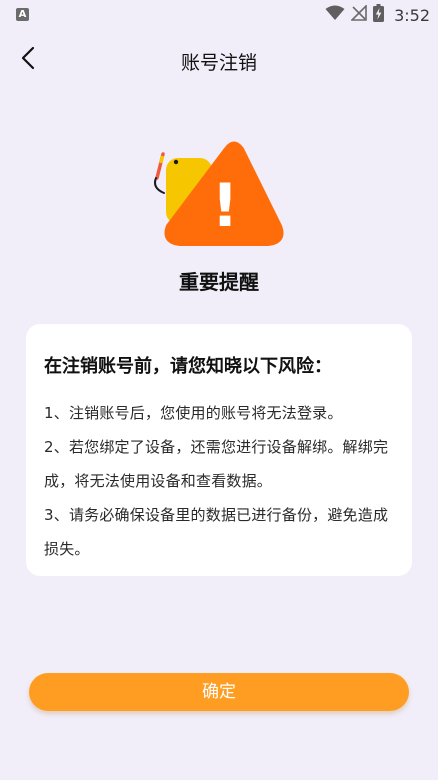 The height and width of the screenshot is (780, 438). Describe the element at coordinates (22, 14) in the screenshot. I see `app-notification-icon: A` at that location.